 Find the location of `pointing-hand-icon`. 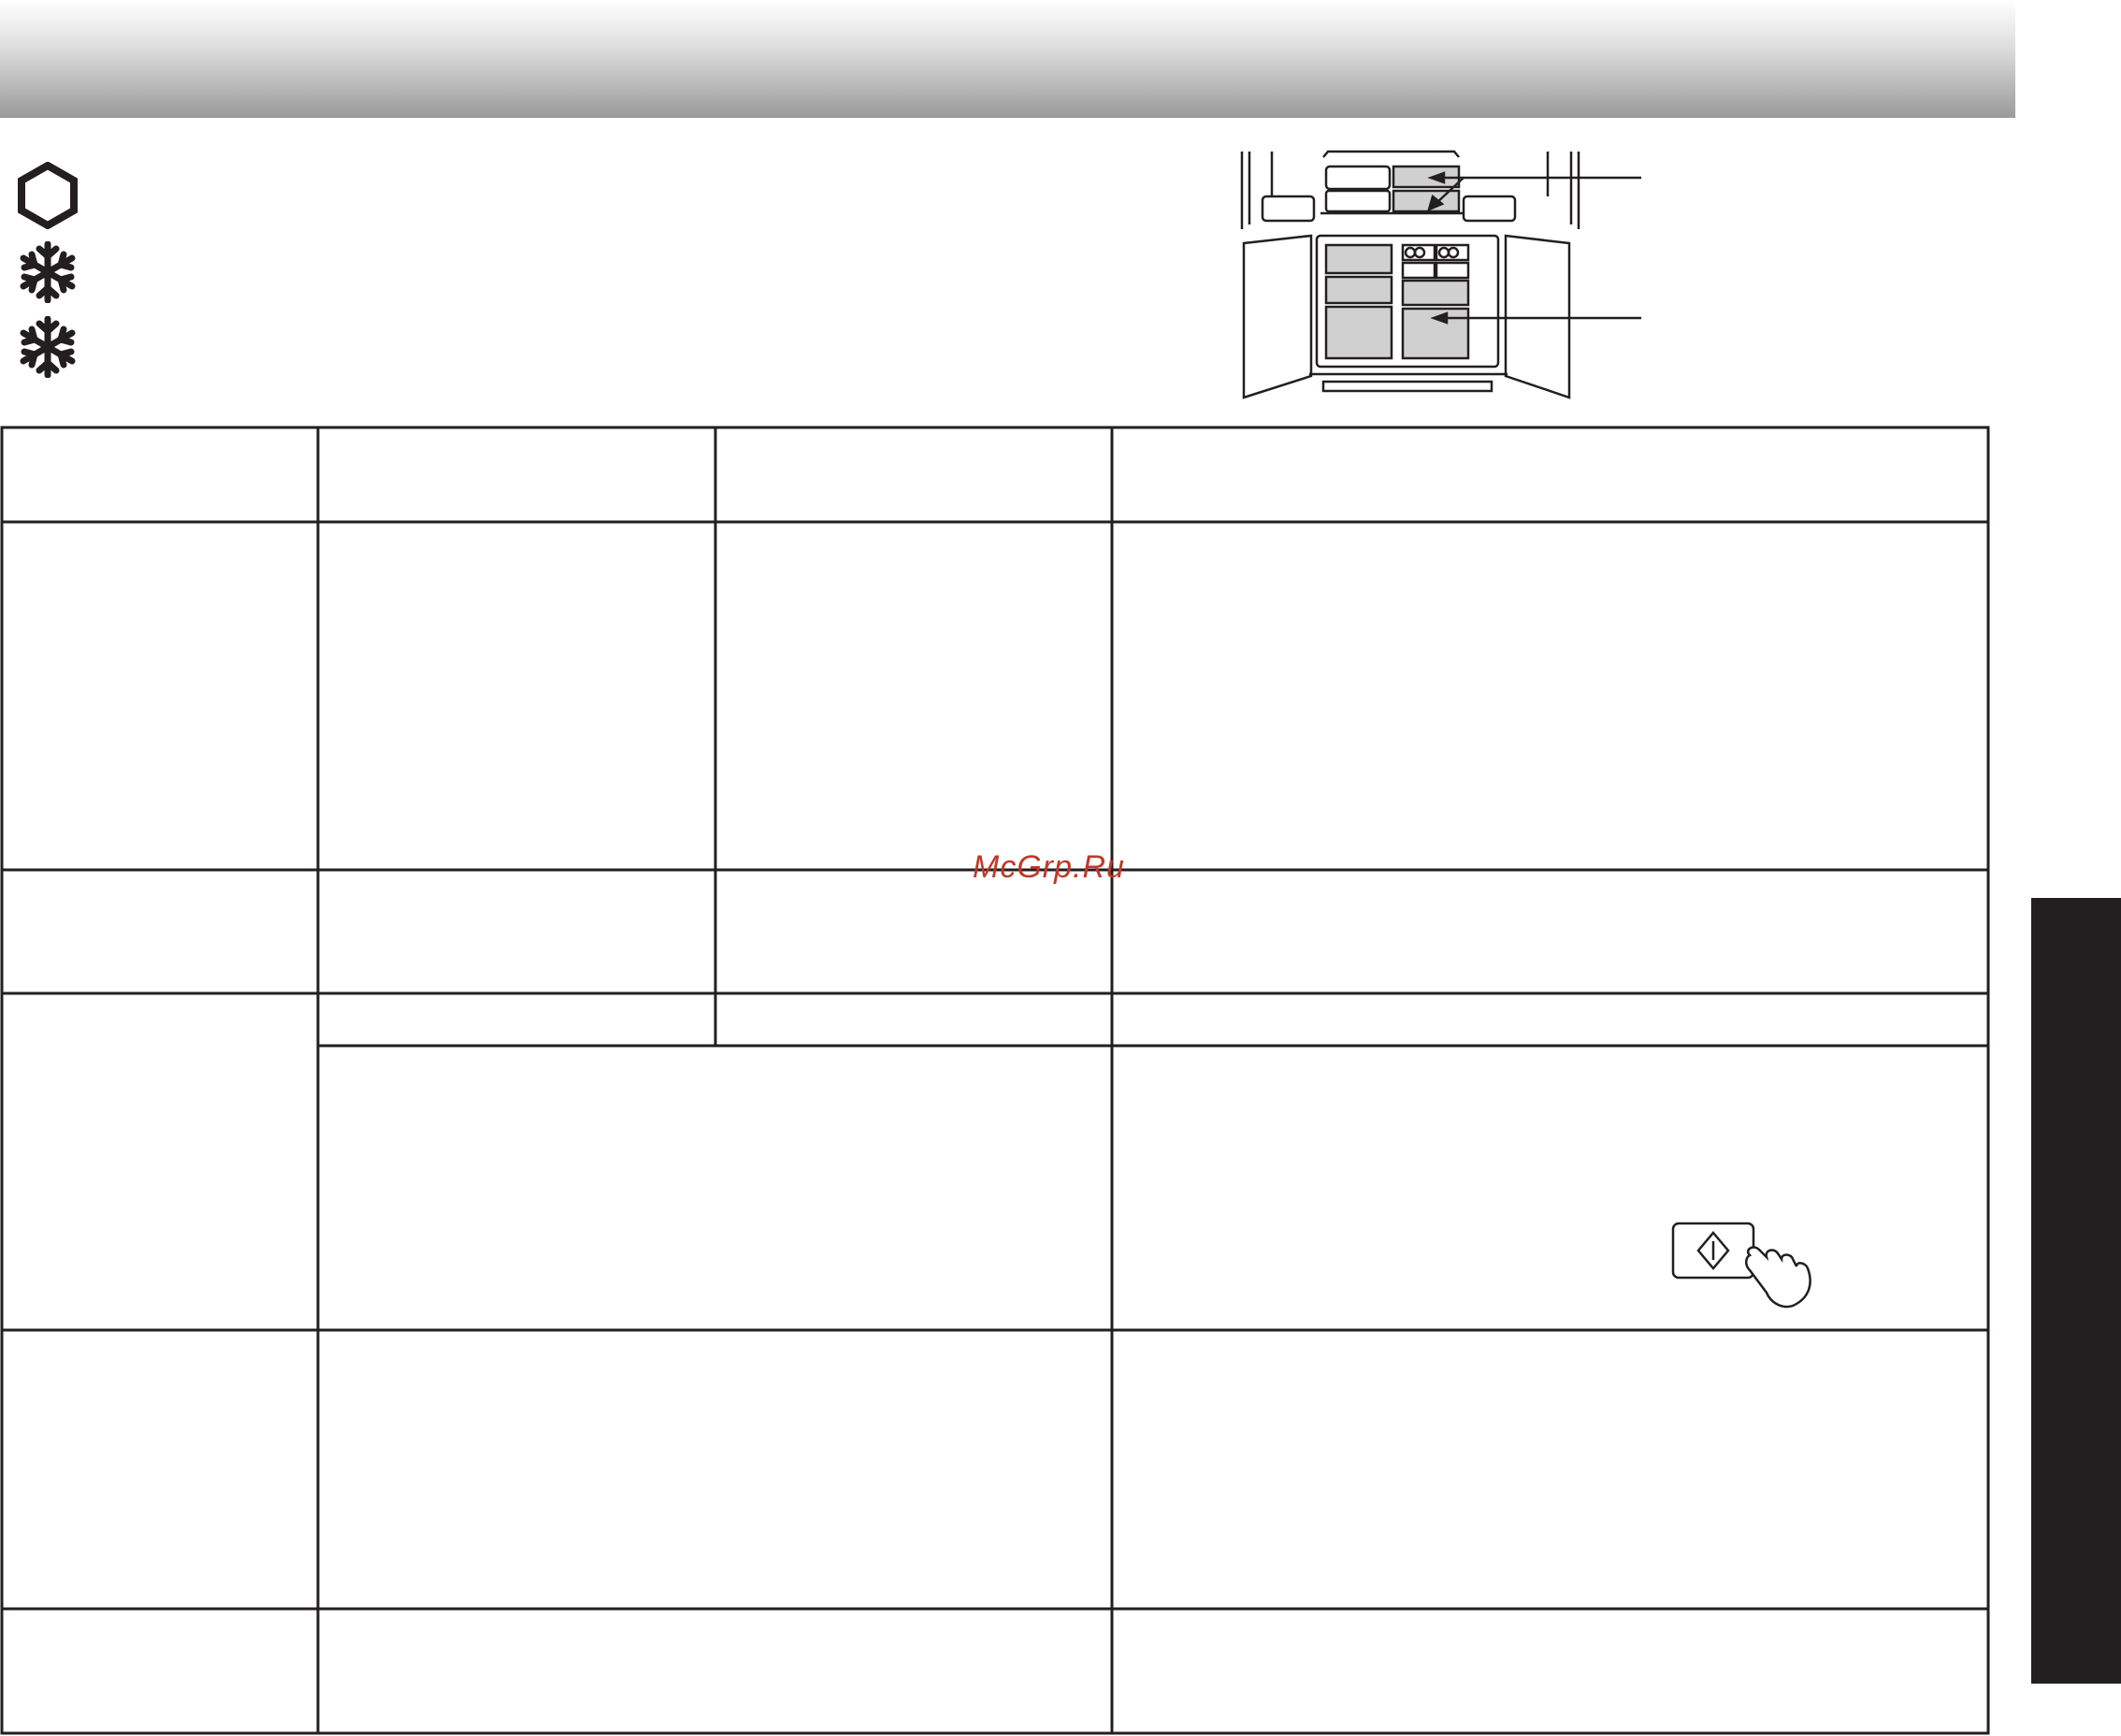

pointing-hand-icon is located at coordinates (1778, 1277).